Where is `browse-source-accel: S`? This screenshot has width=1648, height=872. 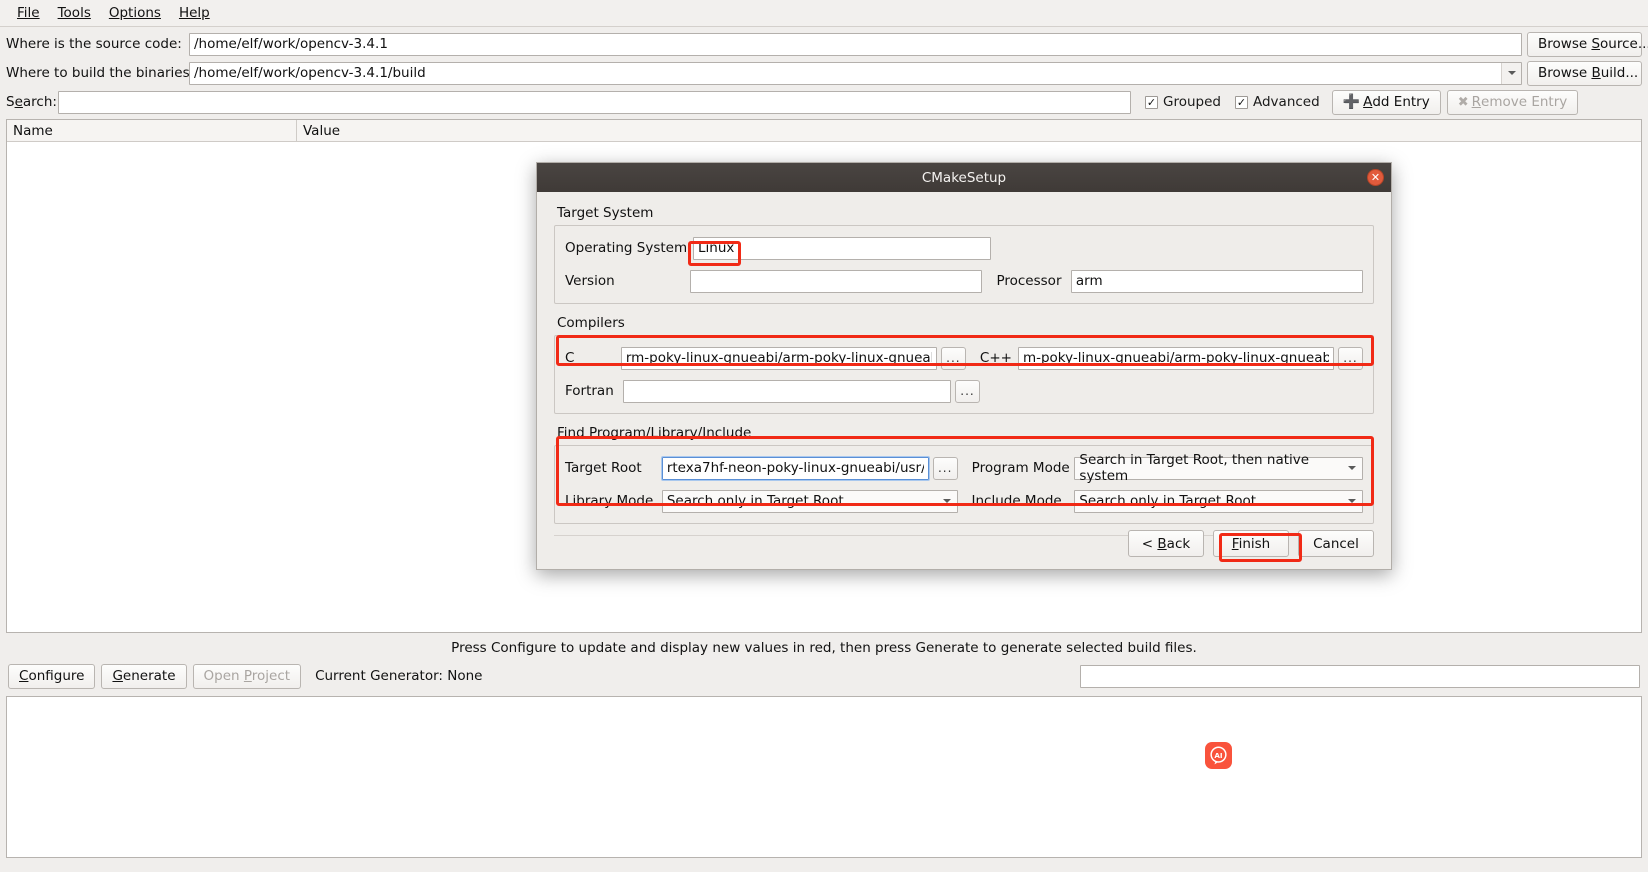 browse-source-accel: S is located at coordinates (1596, 44).